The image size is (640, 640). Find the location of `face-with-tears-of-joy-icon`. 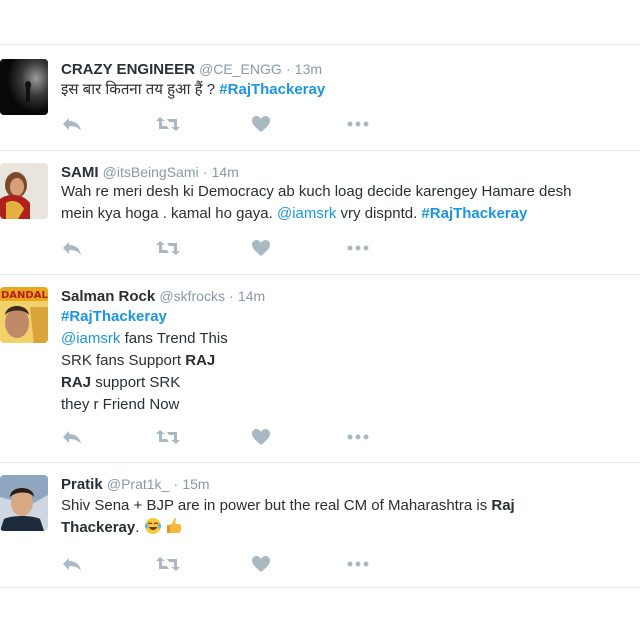

face-with-tears-of-joy-icon is located at coordinates (153, 526).